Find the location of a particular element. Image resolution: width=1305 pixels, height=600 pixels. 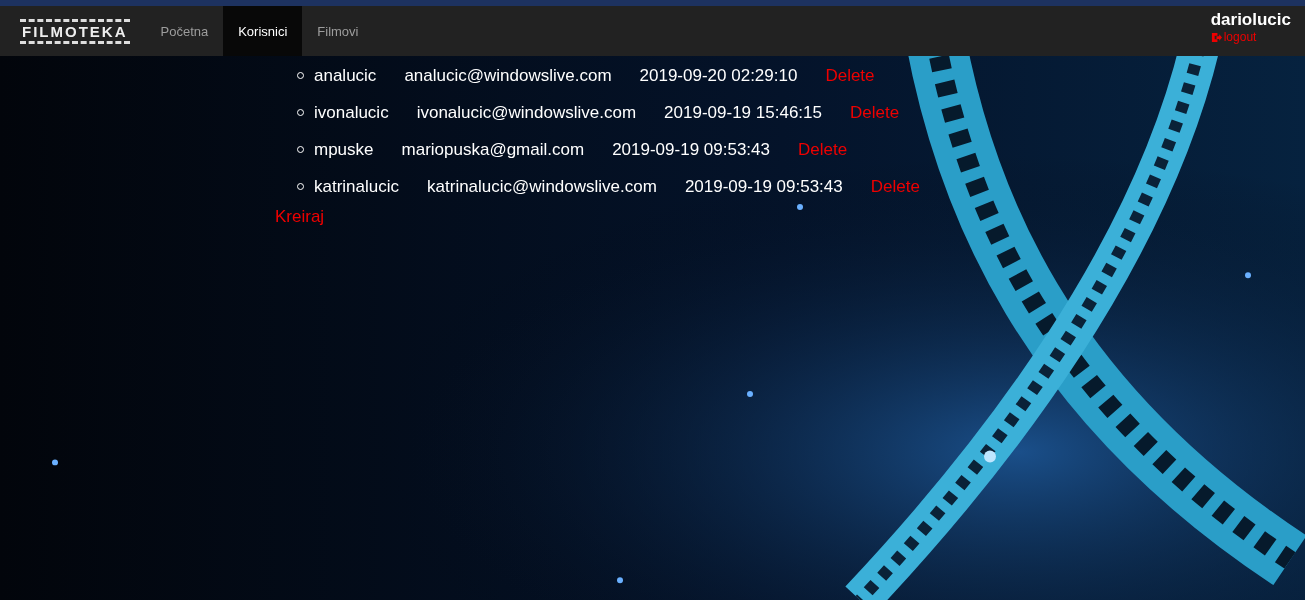

logout-icon is located at coordinates (1216, 37).